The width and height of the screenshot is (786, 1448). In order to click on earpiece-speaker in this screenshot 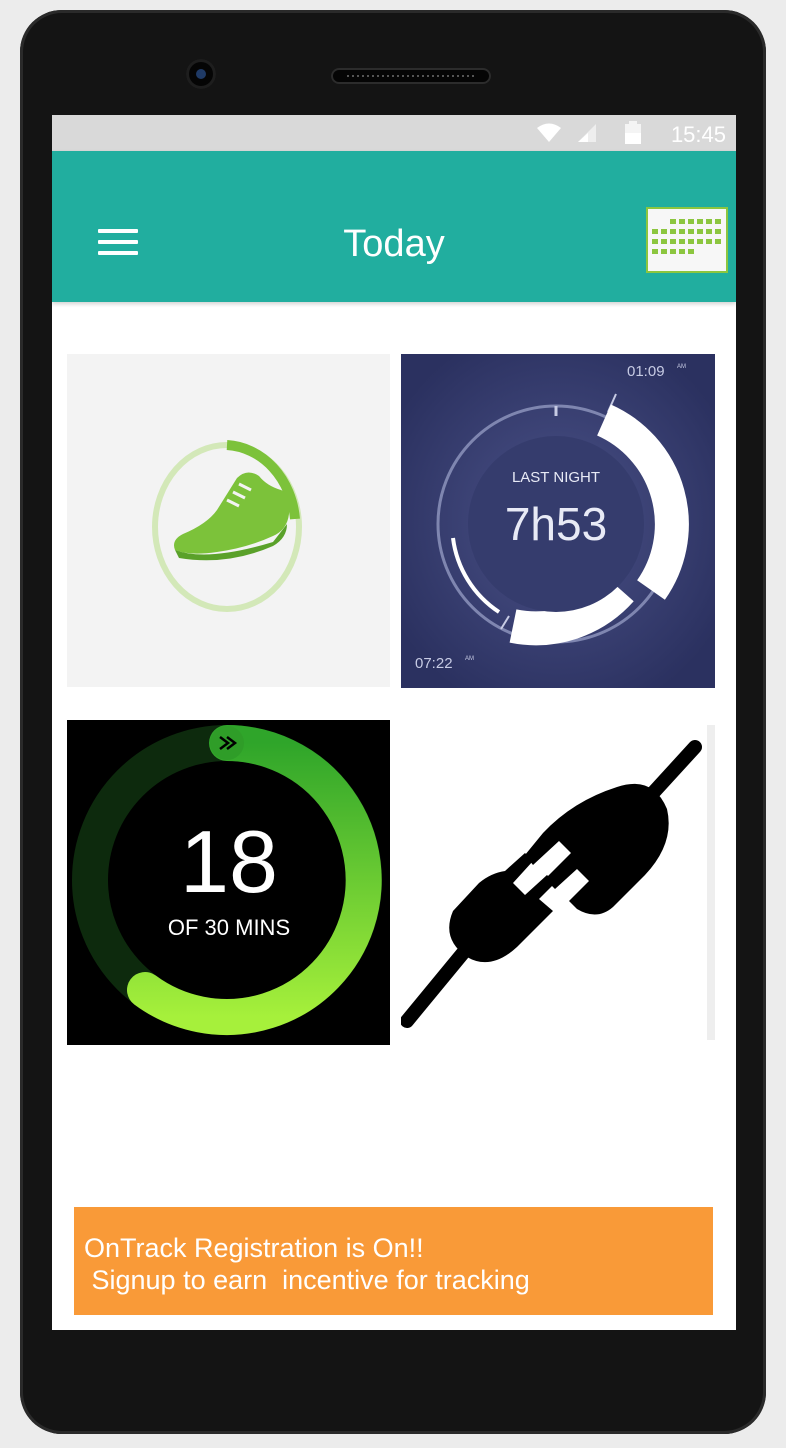, I will do `click(411, 76)`.